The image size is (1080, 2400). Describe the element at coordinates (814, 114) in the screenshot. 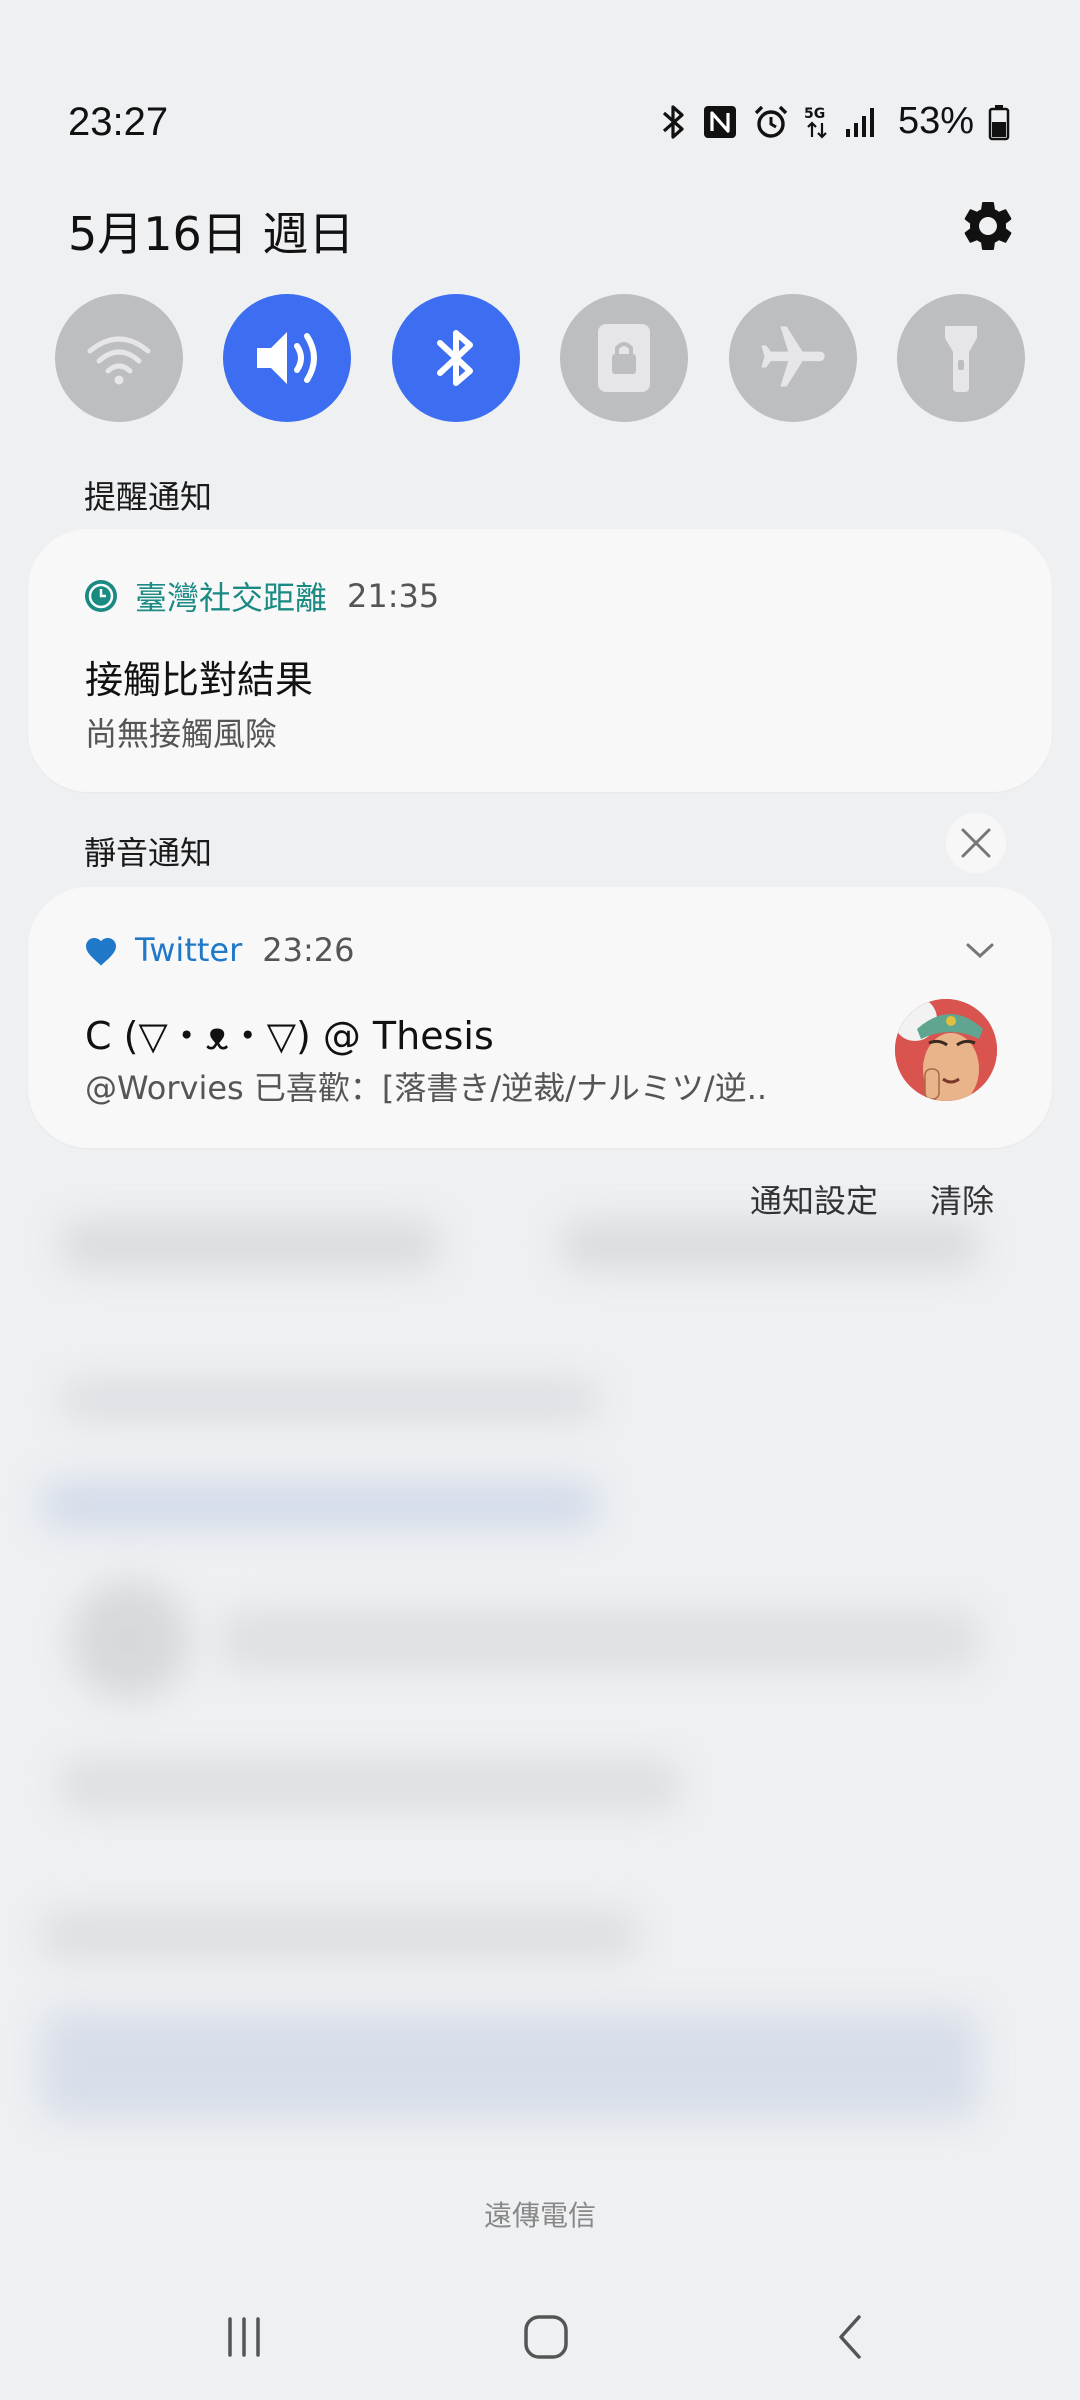

I see `svg-text: 5G` at that location.